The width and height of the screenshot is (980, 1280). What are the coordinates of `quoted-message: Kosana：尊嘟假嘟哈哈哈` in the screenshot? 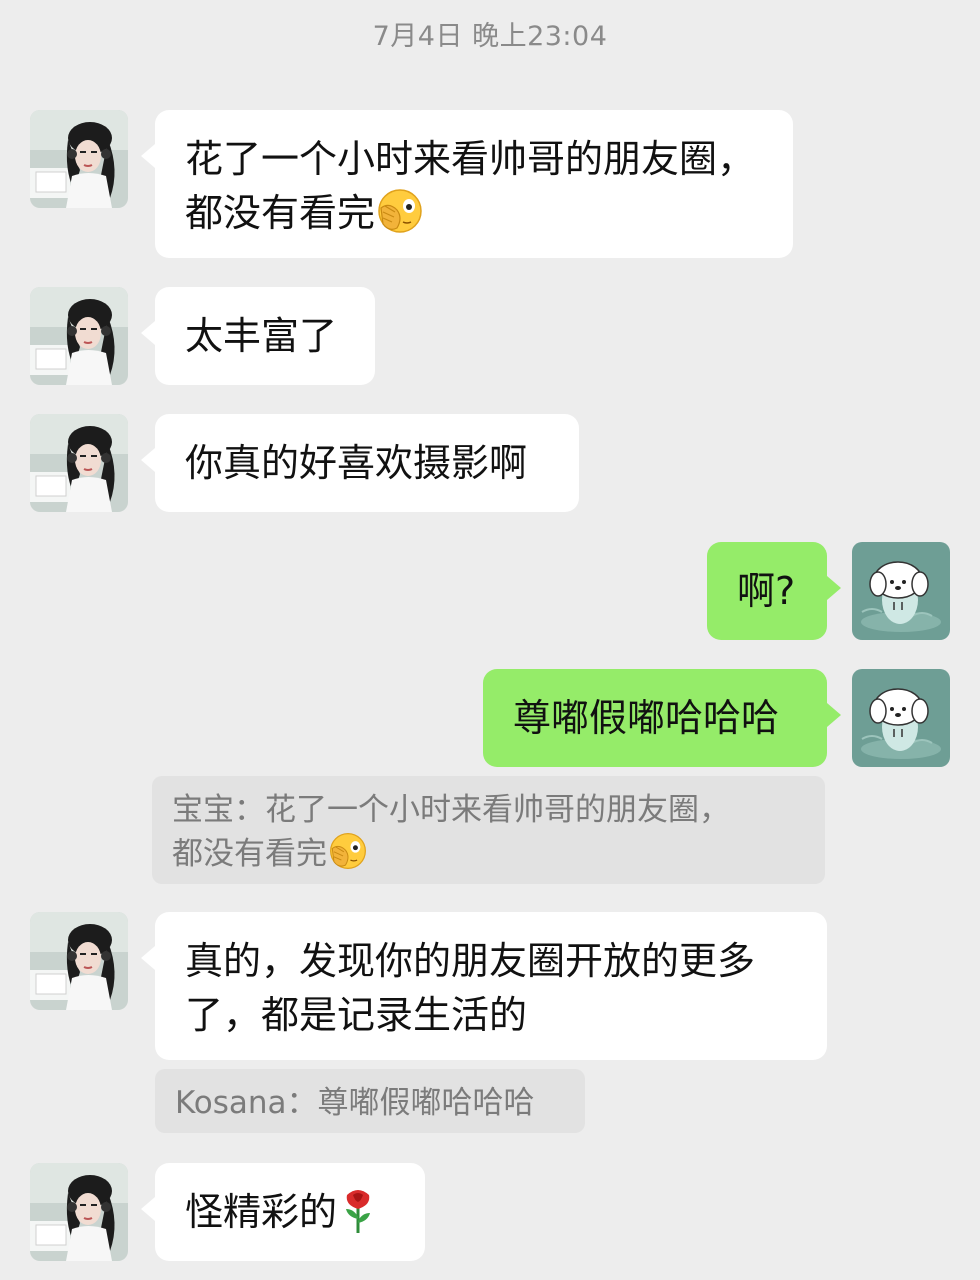 It's located at (370, 1101).